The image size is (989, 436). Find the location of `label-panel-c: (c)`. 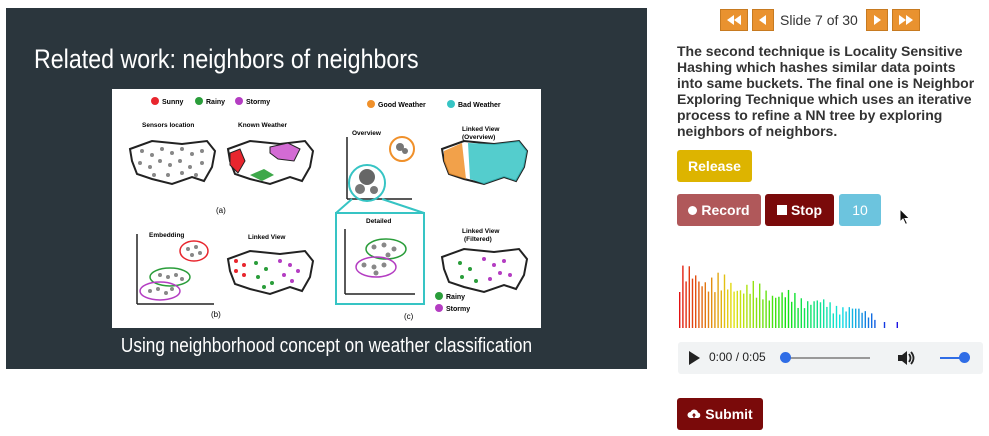

label-panel-c: (c) is located at coordinates (409, 316).